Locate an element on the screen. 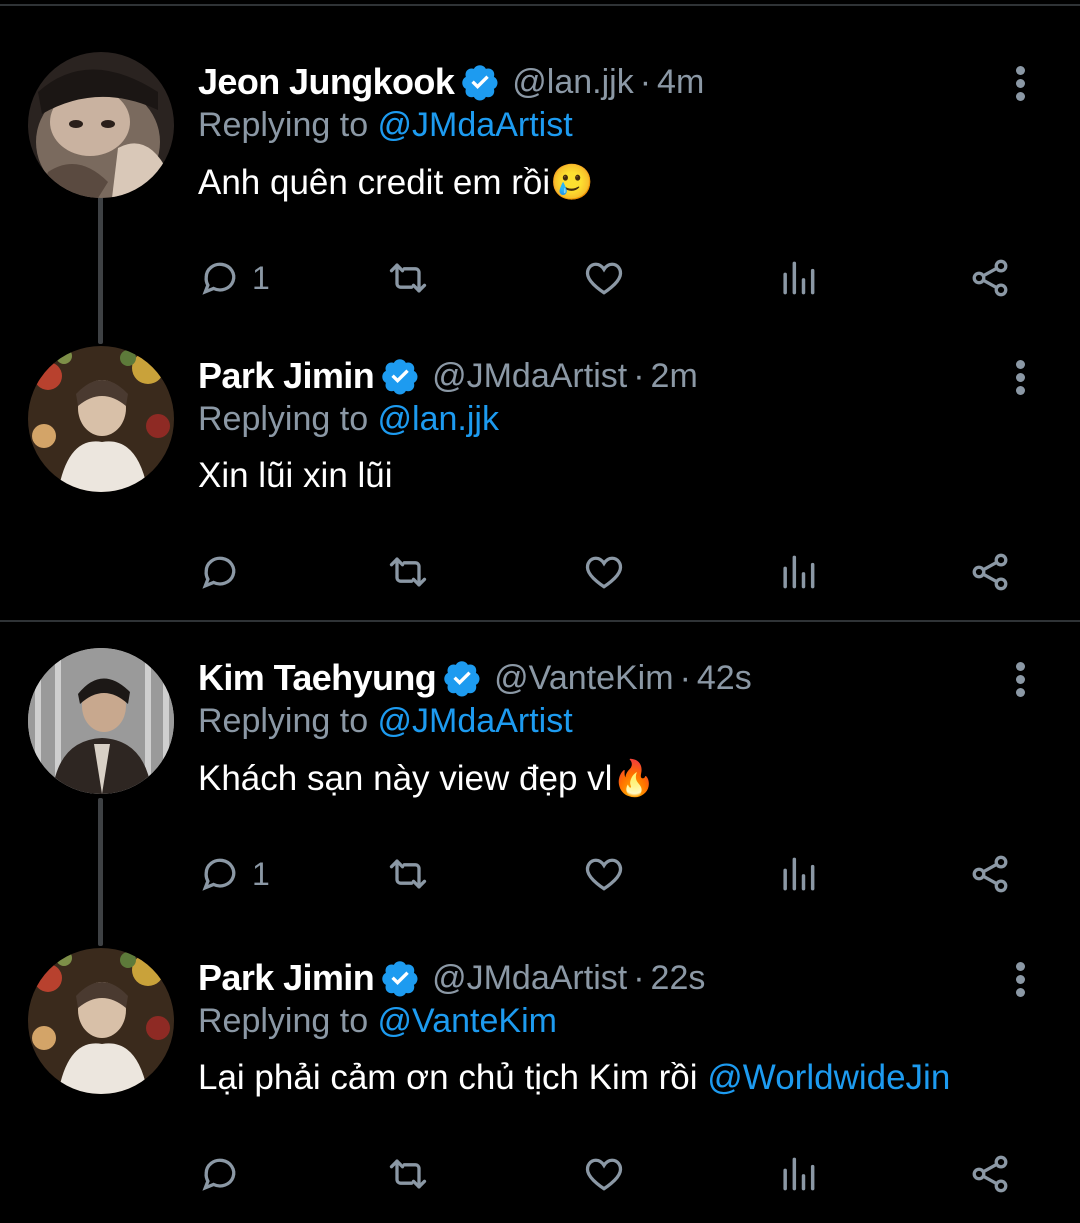 The height and width of the screenshot is (1223, 1080). tweet-text: Khách sạn này view đẹp vl🔥 is located at coordinates (427, 778).